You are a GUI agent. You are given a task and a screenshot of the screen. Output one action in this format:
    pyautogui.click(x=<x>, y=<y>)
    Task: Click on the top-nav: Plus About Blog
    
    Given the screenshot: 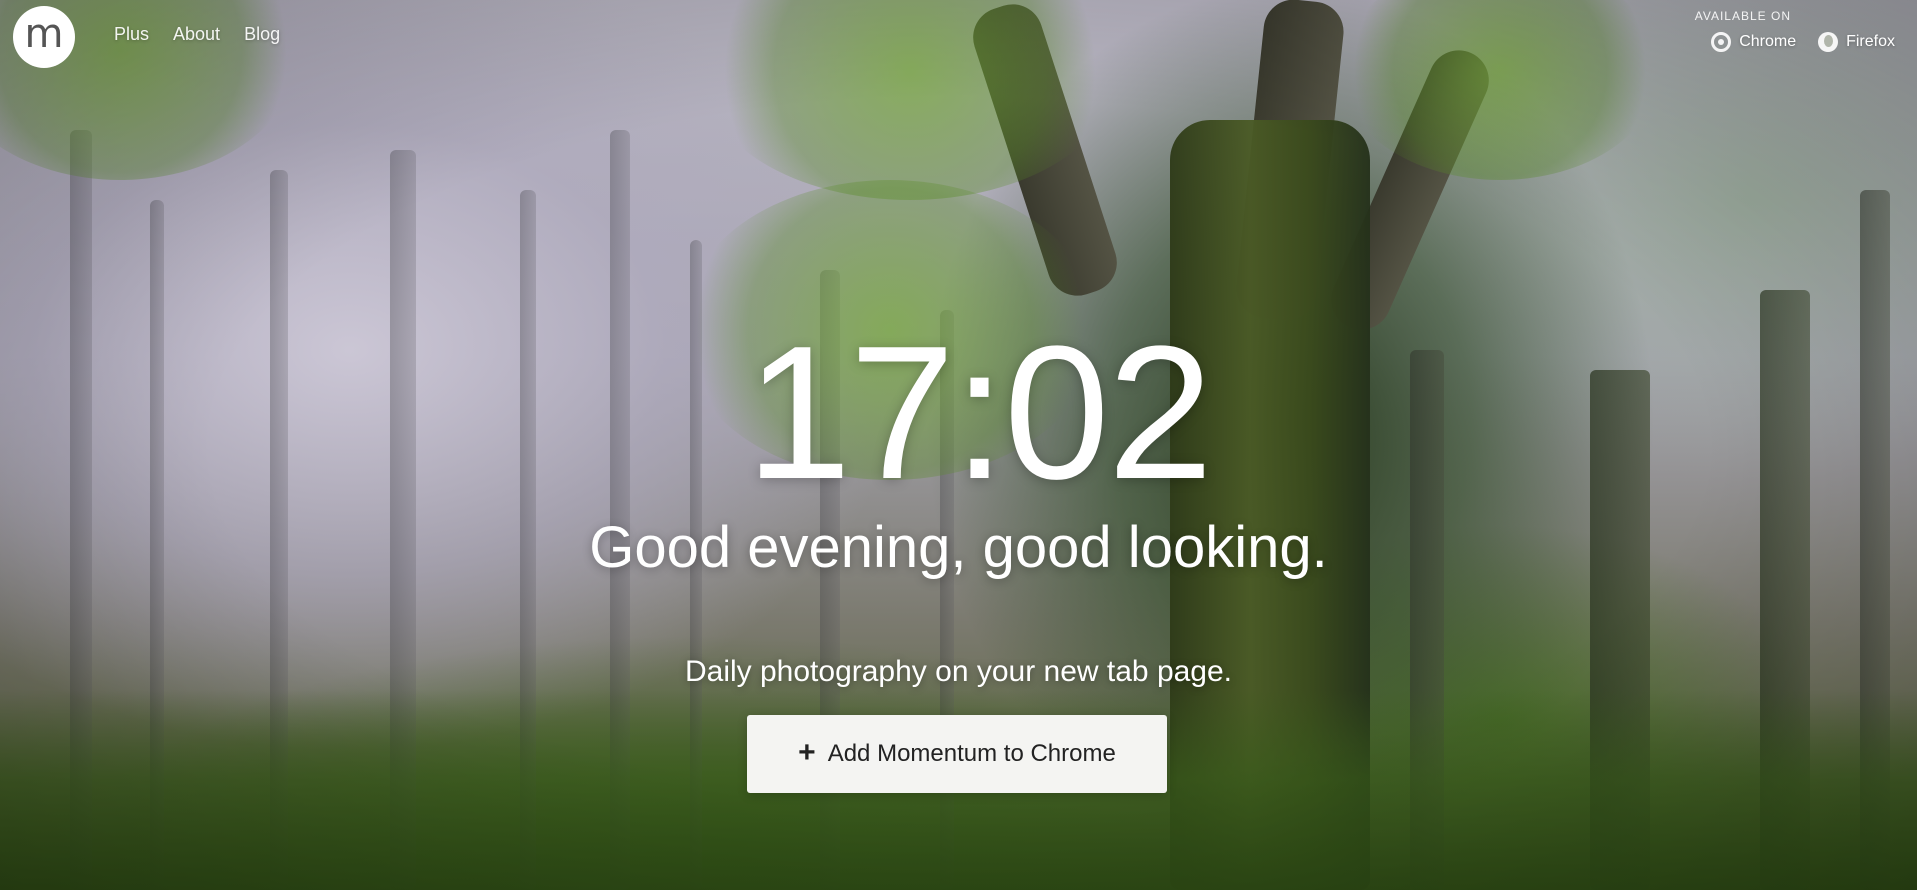 What is the action you would take?
    pyautogui.click(x=197, y=34)
    